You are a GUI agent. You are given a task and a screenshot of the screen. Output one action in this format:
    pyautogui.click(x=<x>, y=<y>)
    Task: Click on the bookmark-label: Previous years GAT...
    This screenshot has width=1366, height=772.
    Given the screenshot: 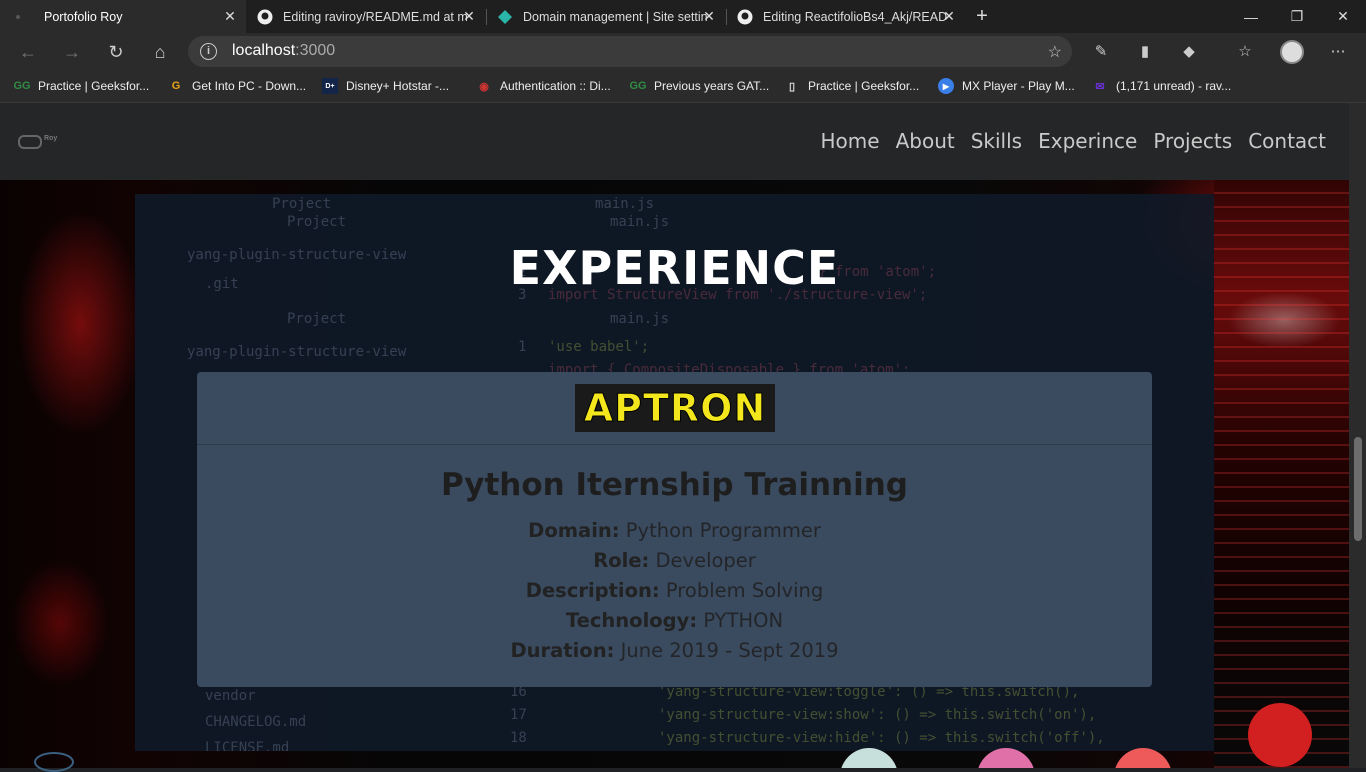 What is the action you would take?
    pyautogui.click(x=712, y=86)
    